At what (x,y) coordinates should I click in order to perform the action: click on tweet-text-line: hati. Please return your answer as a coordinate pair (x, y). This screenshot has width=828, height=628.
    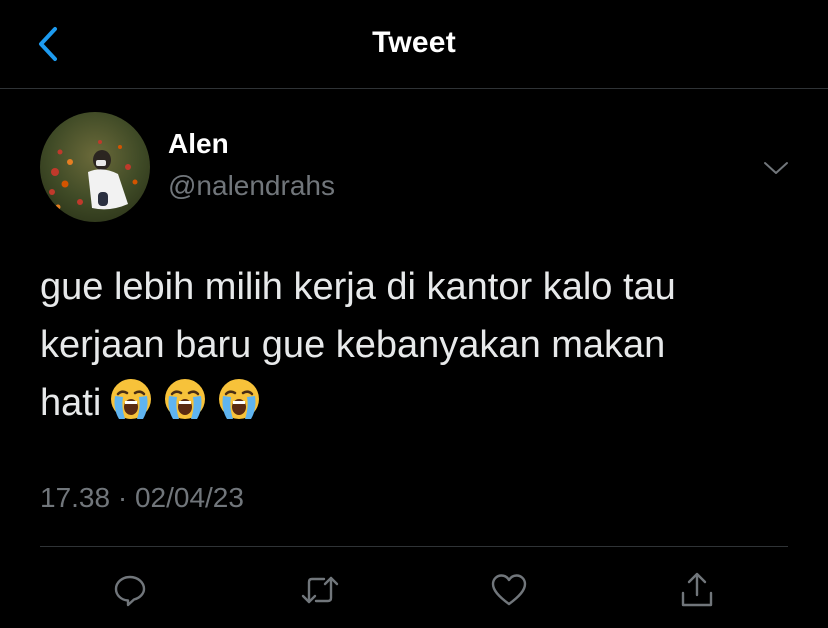
    Looking at the image, I should click on (420, 403).